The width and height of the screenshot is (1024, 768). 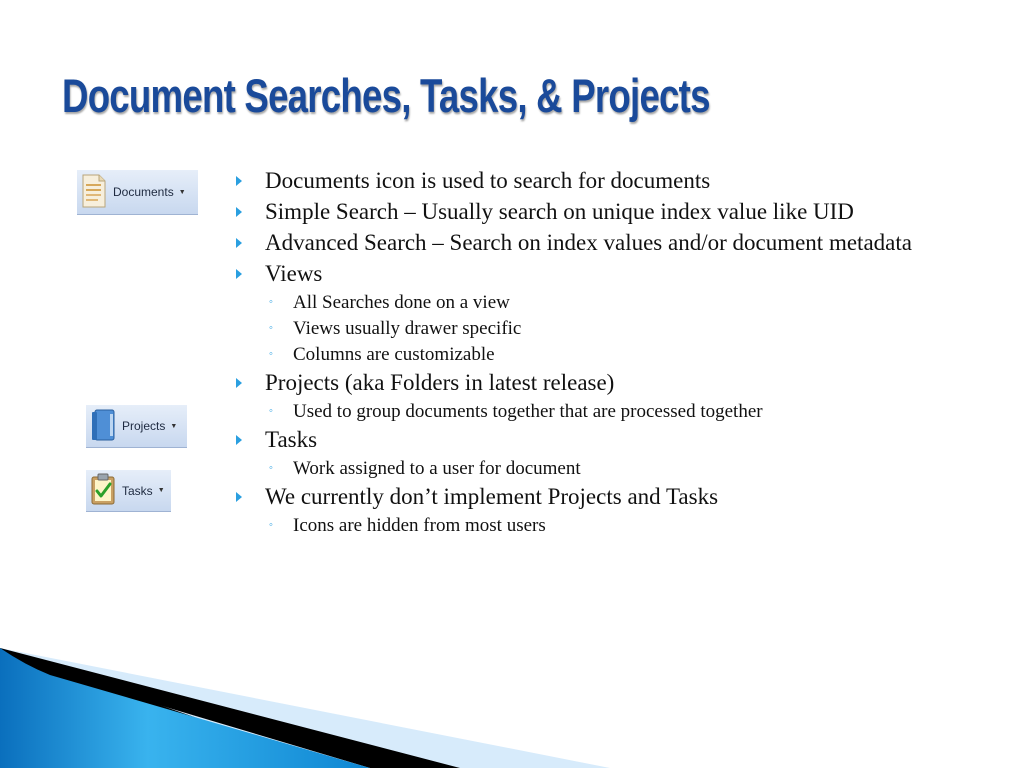 I want to click on sub-bullet-text: Icons are hidden from most users, so click(x=419, y=525).